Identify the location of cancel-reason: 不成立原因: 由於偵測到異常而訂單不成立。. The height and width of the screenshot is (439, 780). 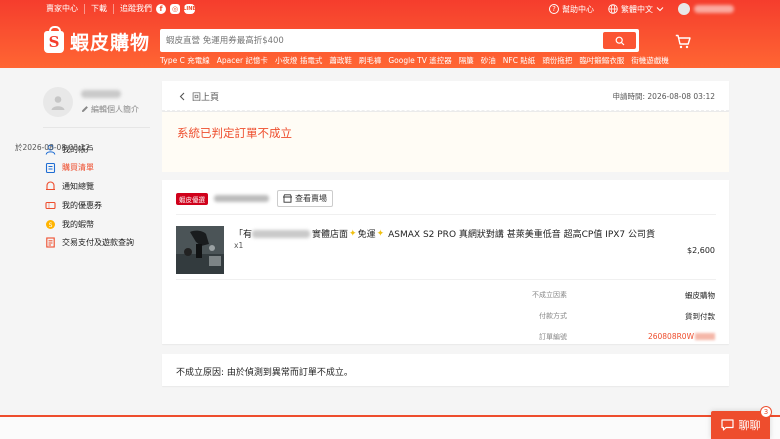
(264, 373).